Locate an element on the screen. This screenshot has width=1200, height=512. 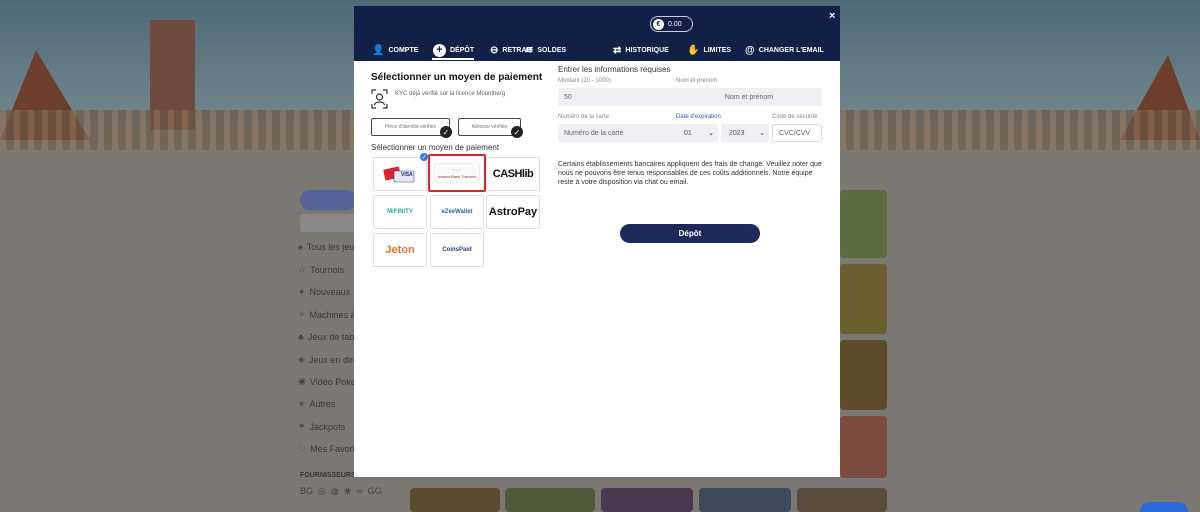
side-menu-item: ♠ Tous les jeux is located at coordinates (328, 247).